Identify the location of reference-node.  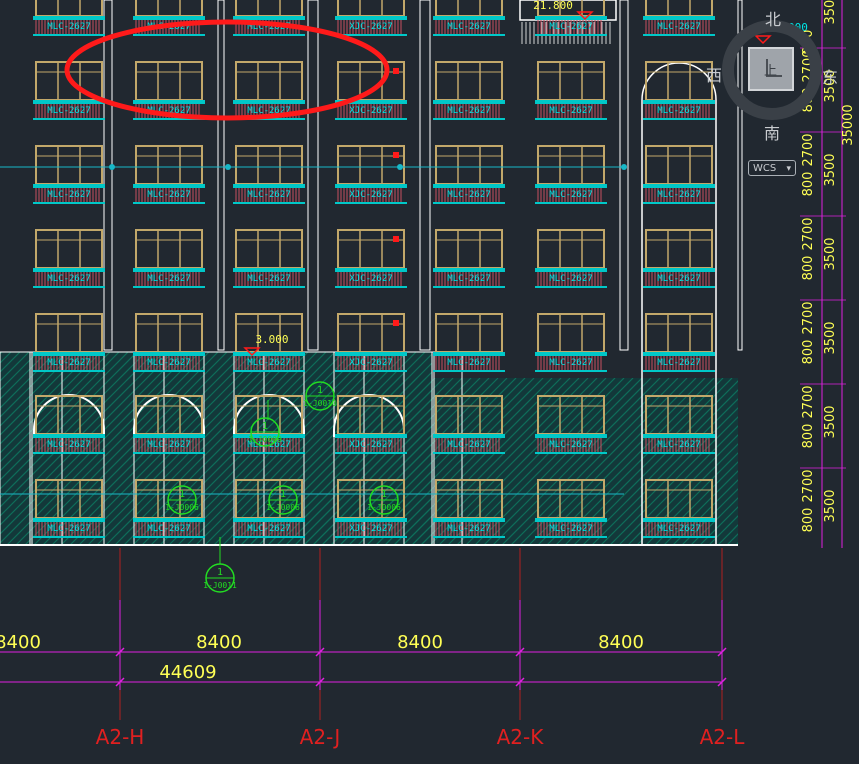
(228, 167).